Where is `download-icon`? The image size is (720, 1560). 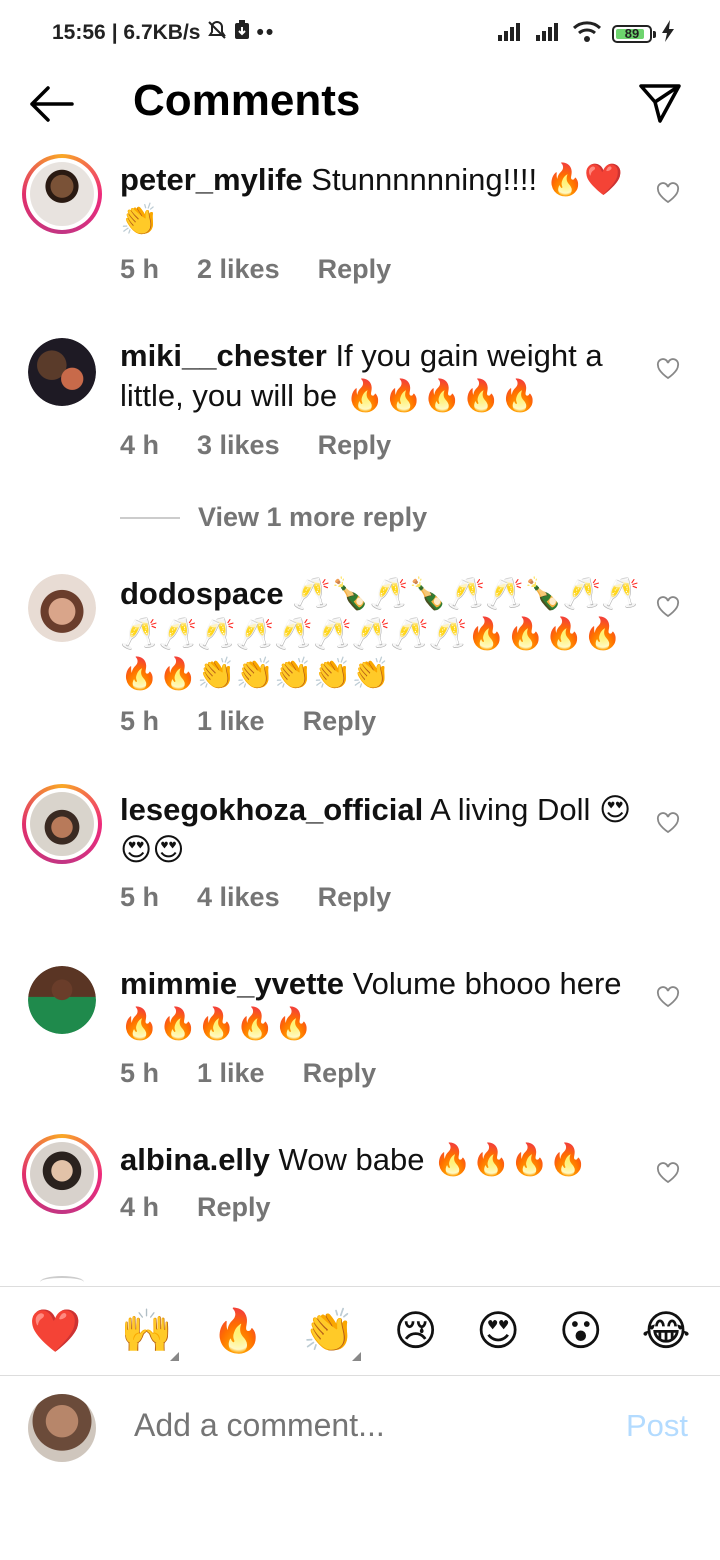
download-icon is located at coordinates (242, 33).